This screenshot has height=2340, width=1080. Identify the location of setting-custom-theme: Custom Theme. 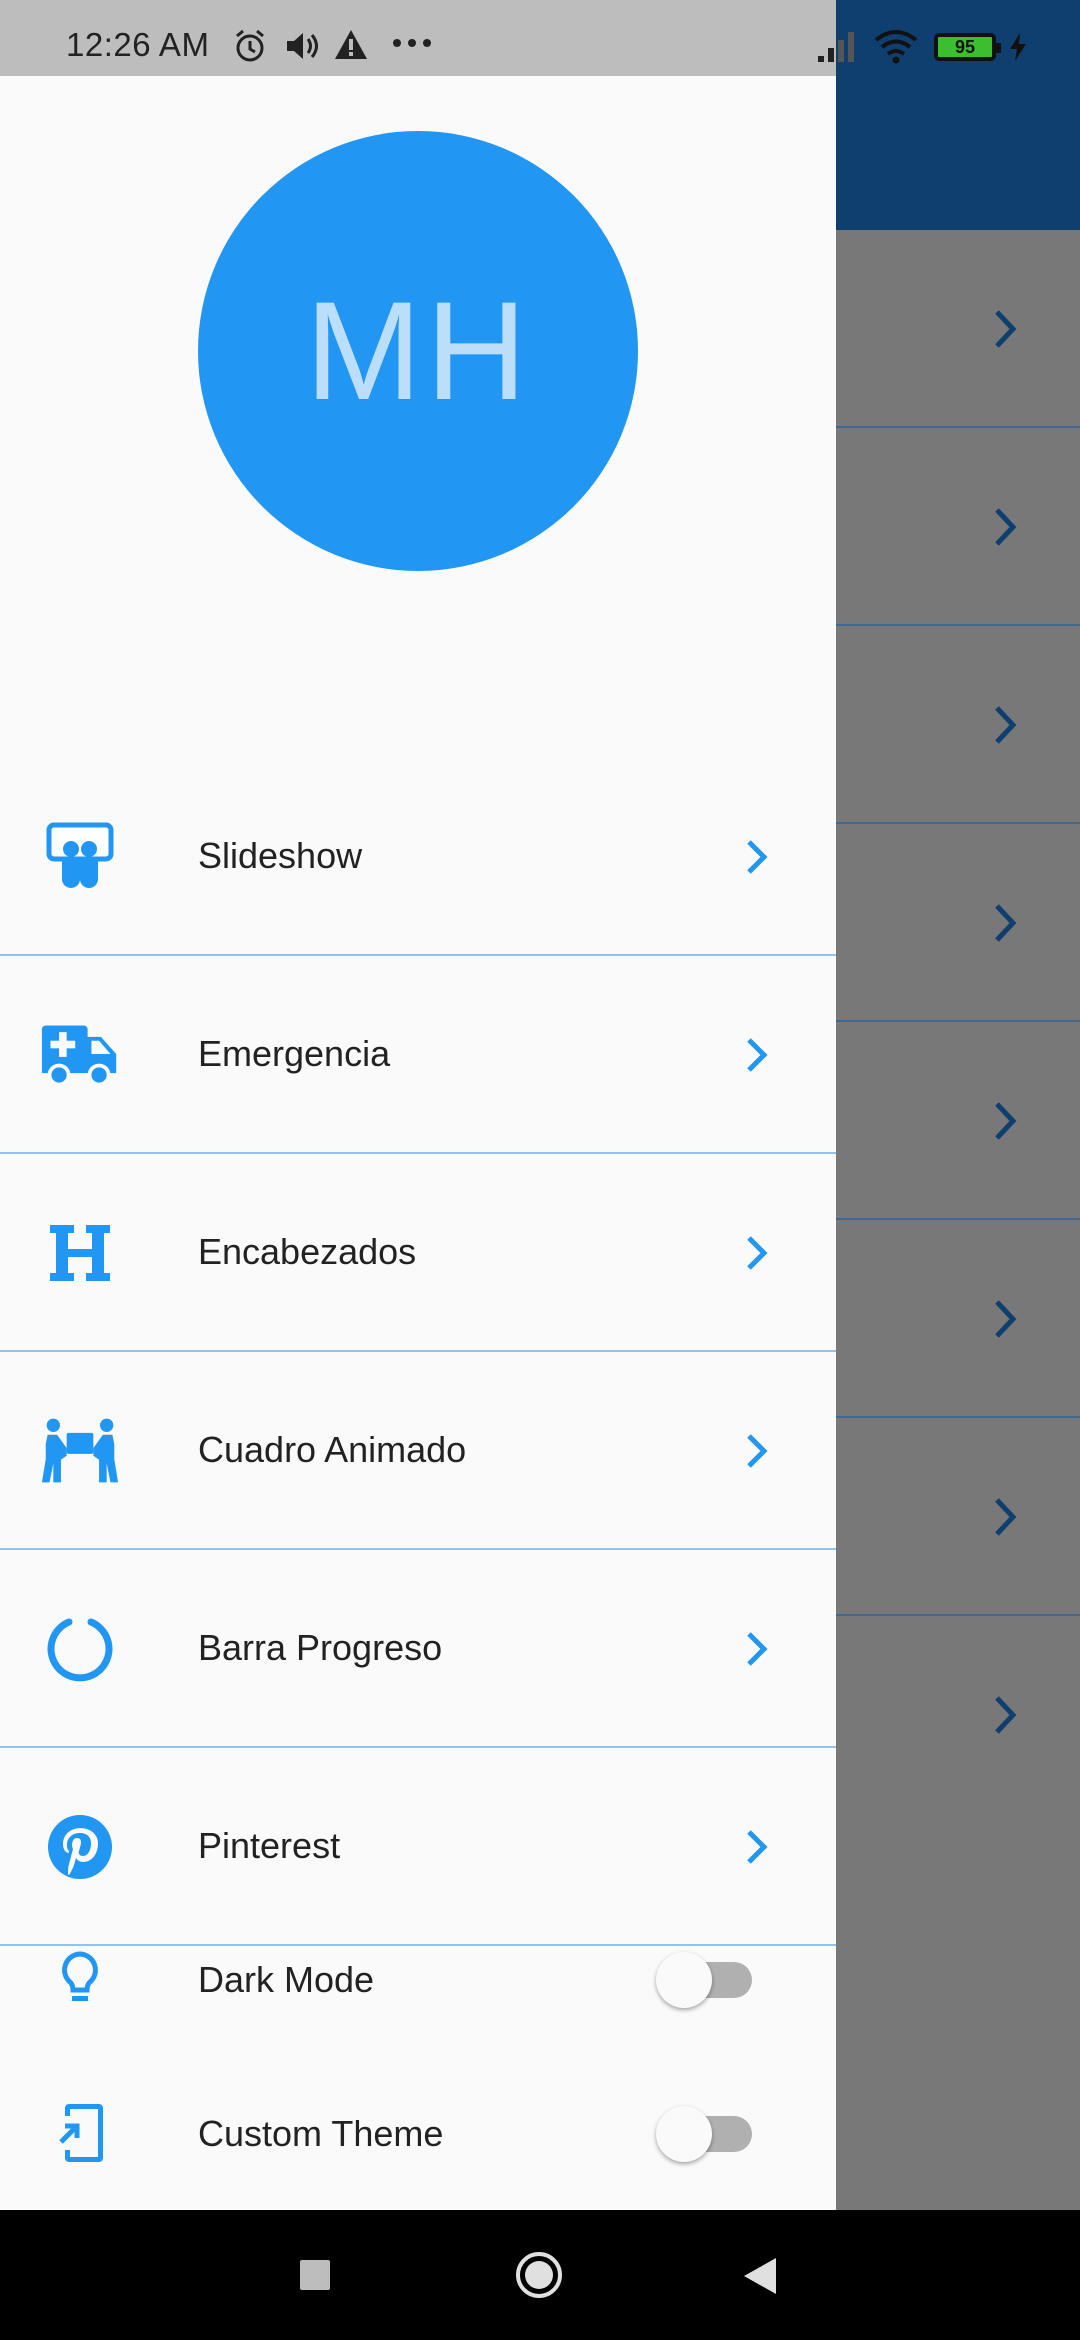
(418, 2133).